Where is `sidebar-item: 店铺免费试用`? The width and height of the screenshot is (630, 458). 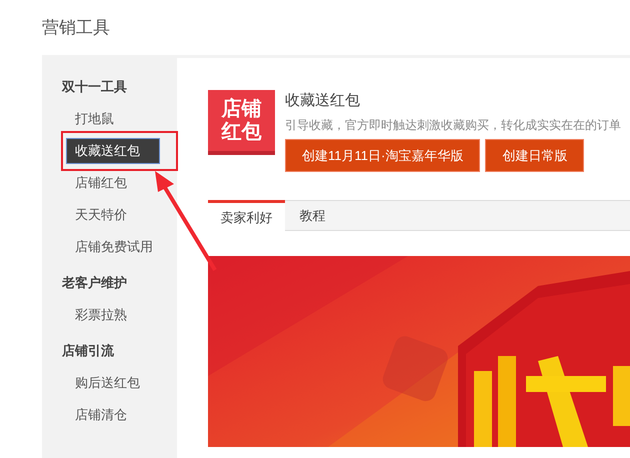
sidebar-item: 店铺免费试用 is located at coordinates (109, 247).